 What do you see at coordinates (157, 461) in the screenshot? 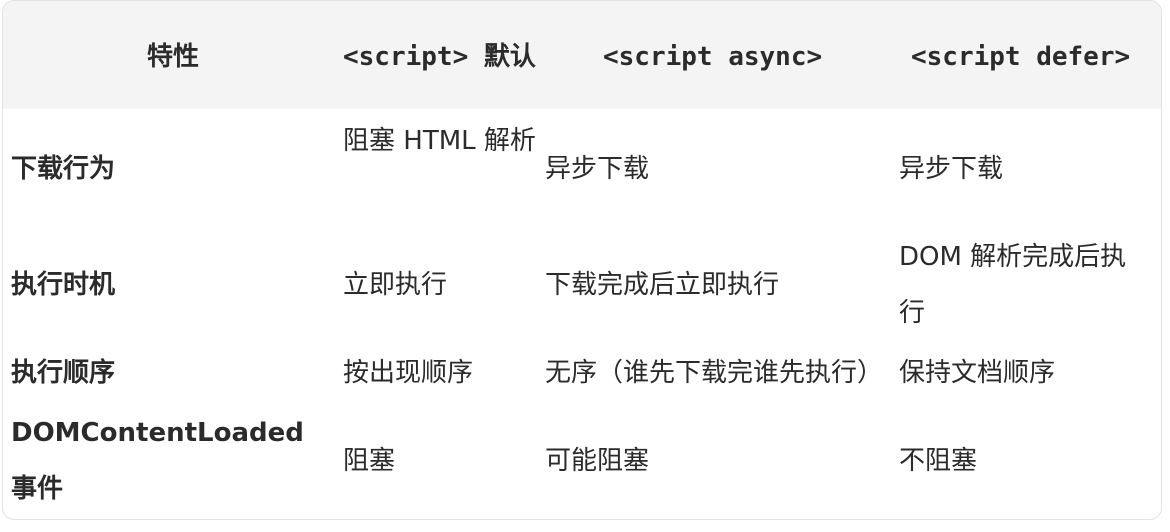
I see `row-label: DOMContentLoaded 事件` at bounding box center [157, 461].